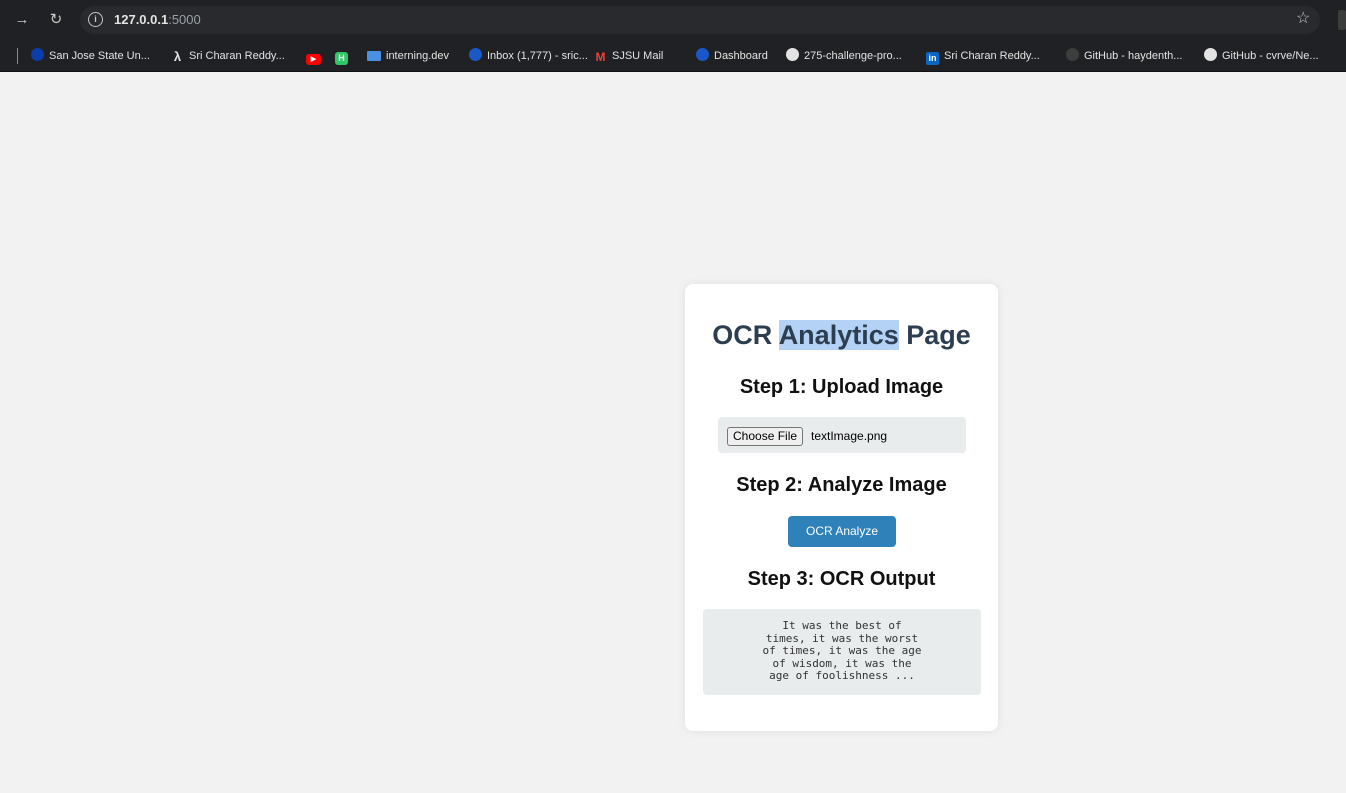 This screenshot has width=1346, height=793. I want to click on bookmark-label: SJSU Mail, so click(638, 56).